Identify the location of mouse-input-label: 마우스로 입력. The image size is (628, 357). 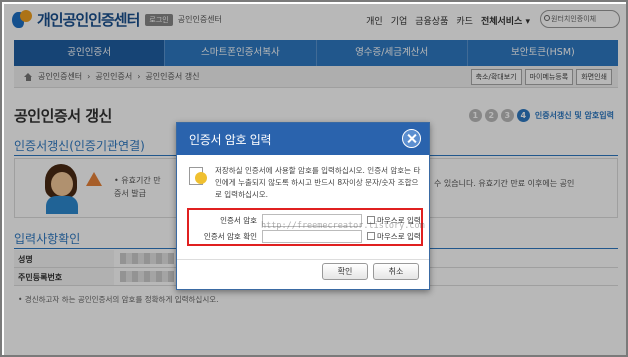
(399, 236).